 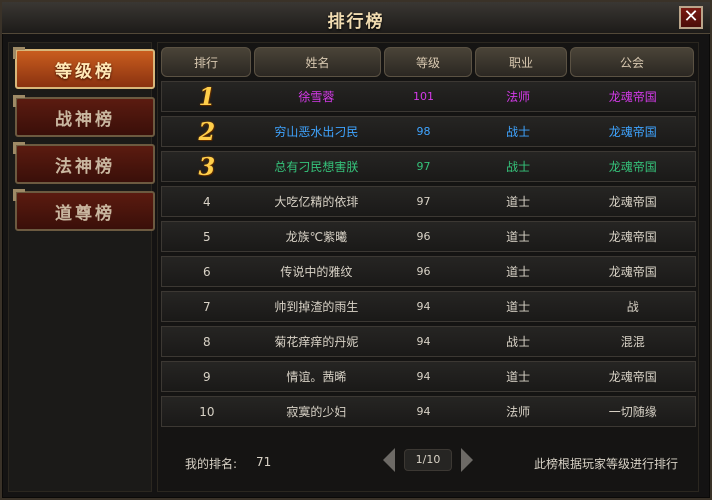 What do you see at coordinates (85, 119) in the screenshot?
I see `tab-label: 战神榜` at bounding box center [85, 119].